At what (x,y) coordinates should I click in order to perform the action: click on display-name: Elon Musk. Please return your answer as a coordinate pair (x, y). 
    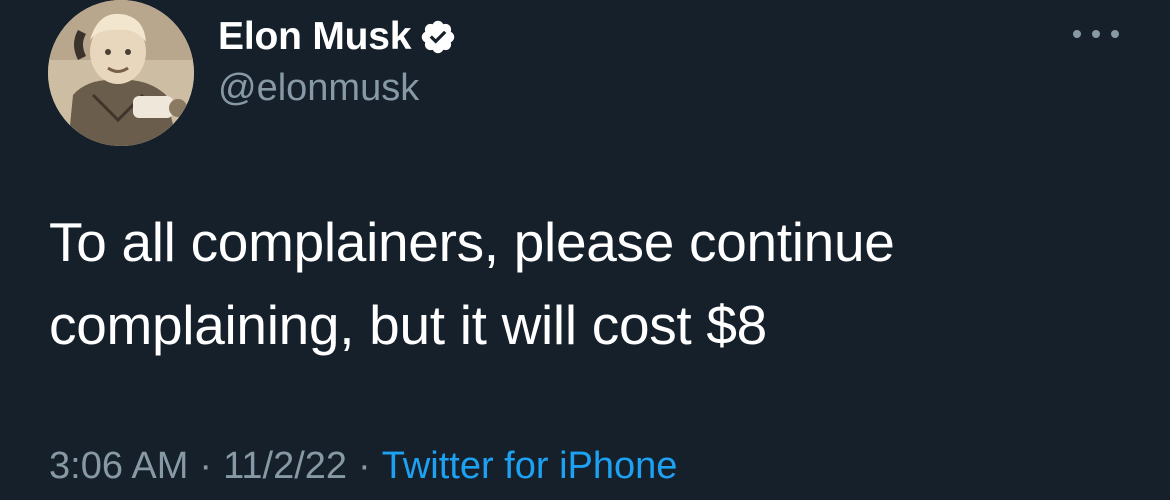
    Looking at the image, I should click on (314, 37).